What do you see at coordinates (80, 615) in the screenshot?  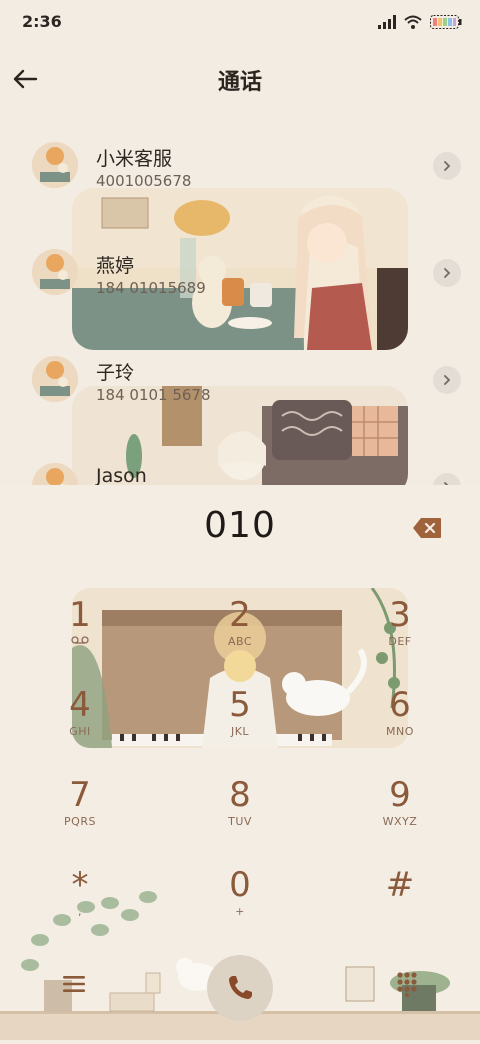 I see `key-digit: 1` at bounding box center [80, 615].